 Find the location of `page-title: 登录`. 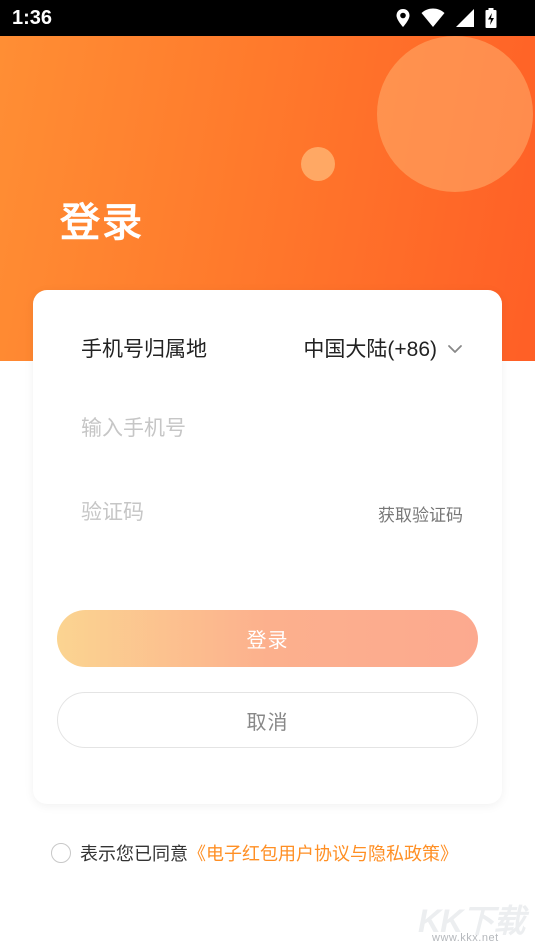

page-title: 登录 is located at coordinates (102, 223).